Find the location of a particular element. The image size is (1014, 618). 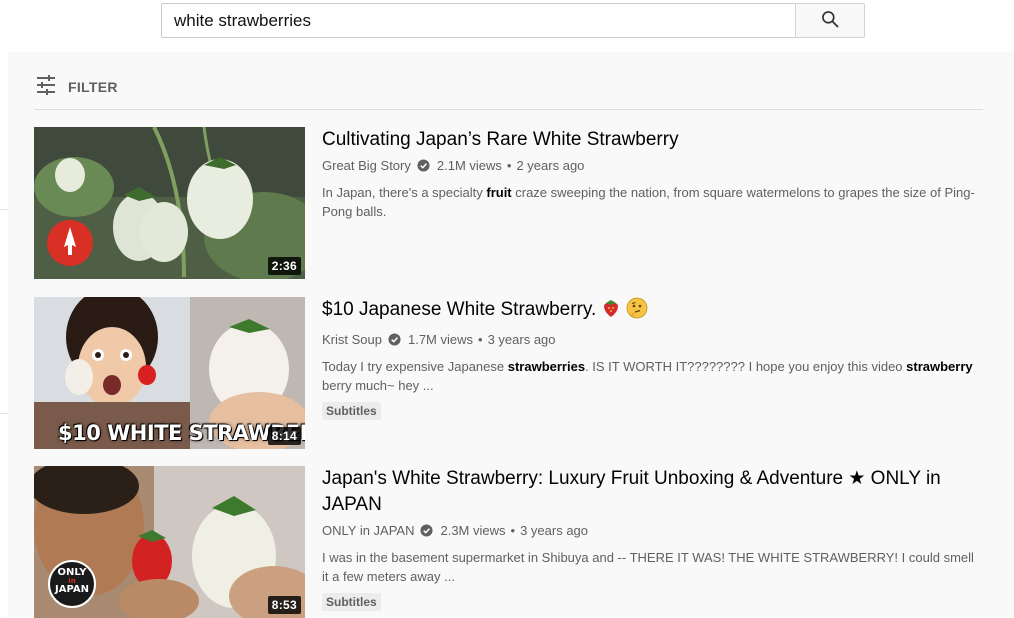

view-count: 1.7M views is located at coordinates (440, 339).